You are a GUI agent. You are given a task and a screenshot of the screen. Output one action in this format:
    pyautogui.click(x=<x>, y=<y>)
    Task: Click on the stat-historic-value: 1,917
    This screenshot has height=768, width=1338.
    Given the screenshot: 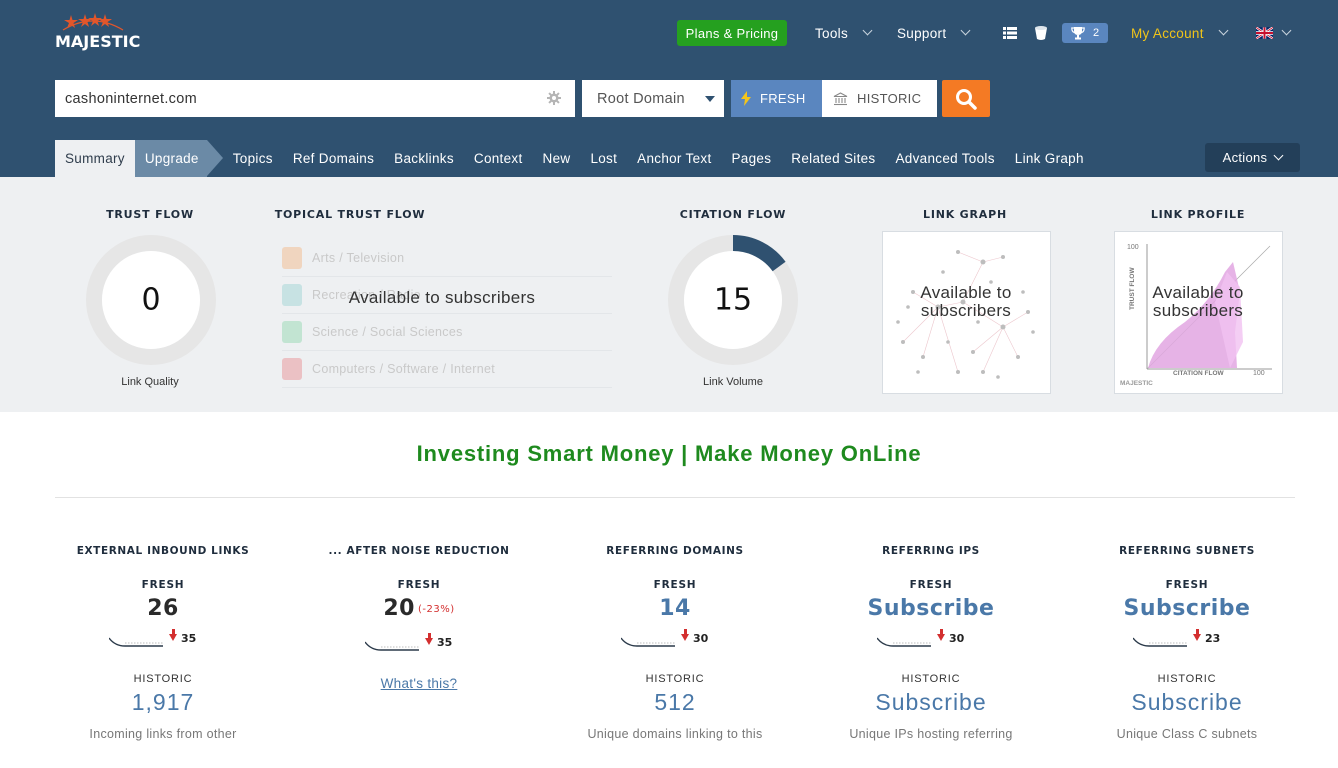 What is the action you would take?
    pyautogui.click(x=163, y=704)
    